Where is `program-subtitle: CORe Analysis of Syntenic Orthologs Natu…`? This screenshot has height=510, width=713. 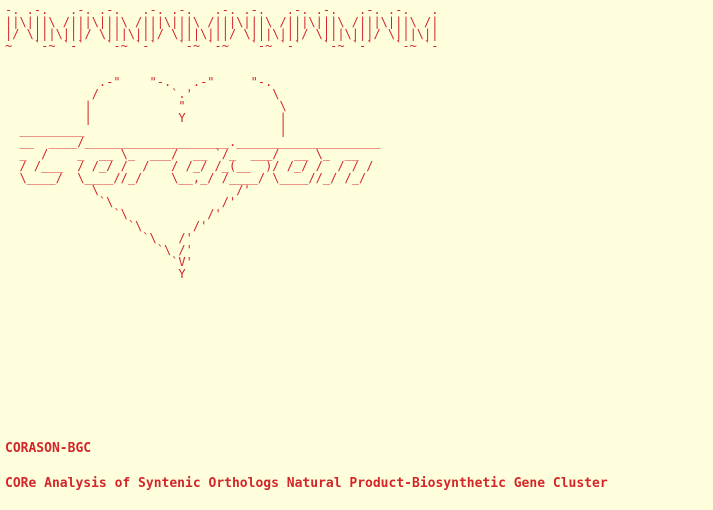
program-subtitle: CORe Analysis of Syntenic Orthologs Natu… is located at coordinates (306, 483).